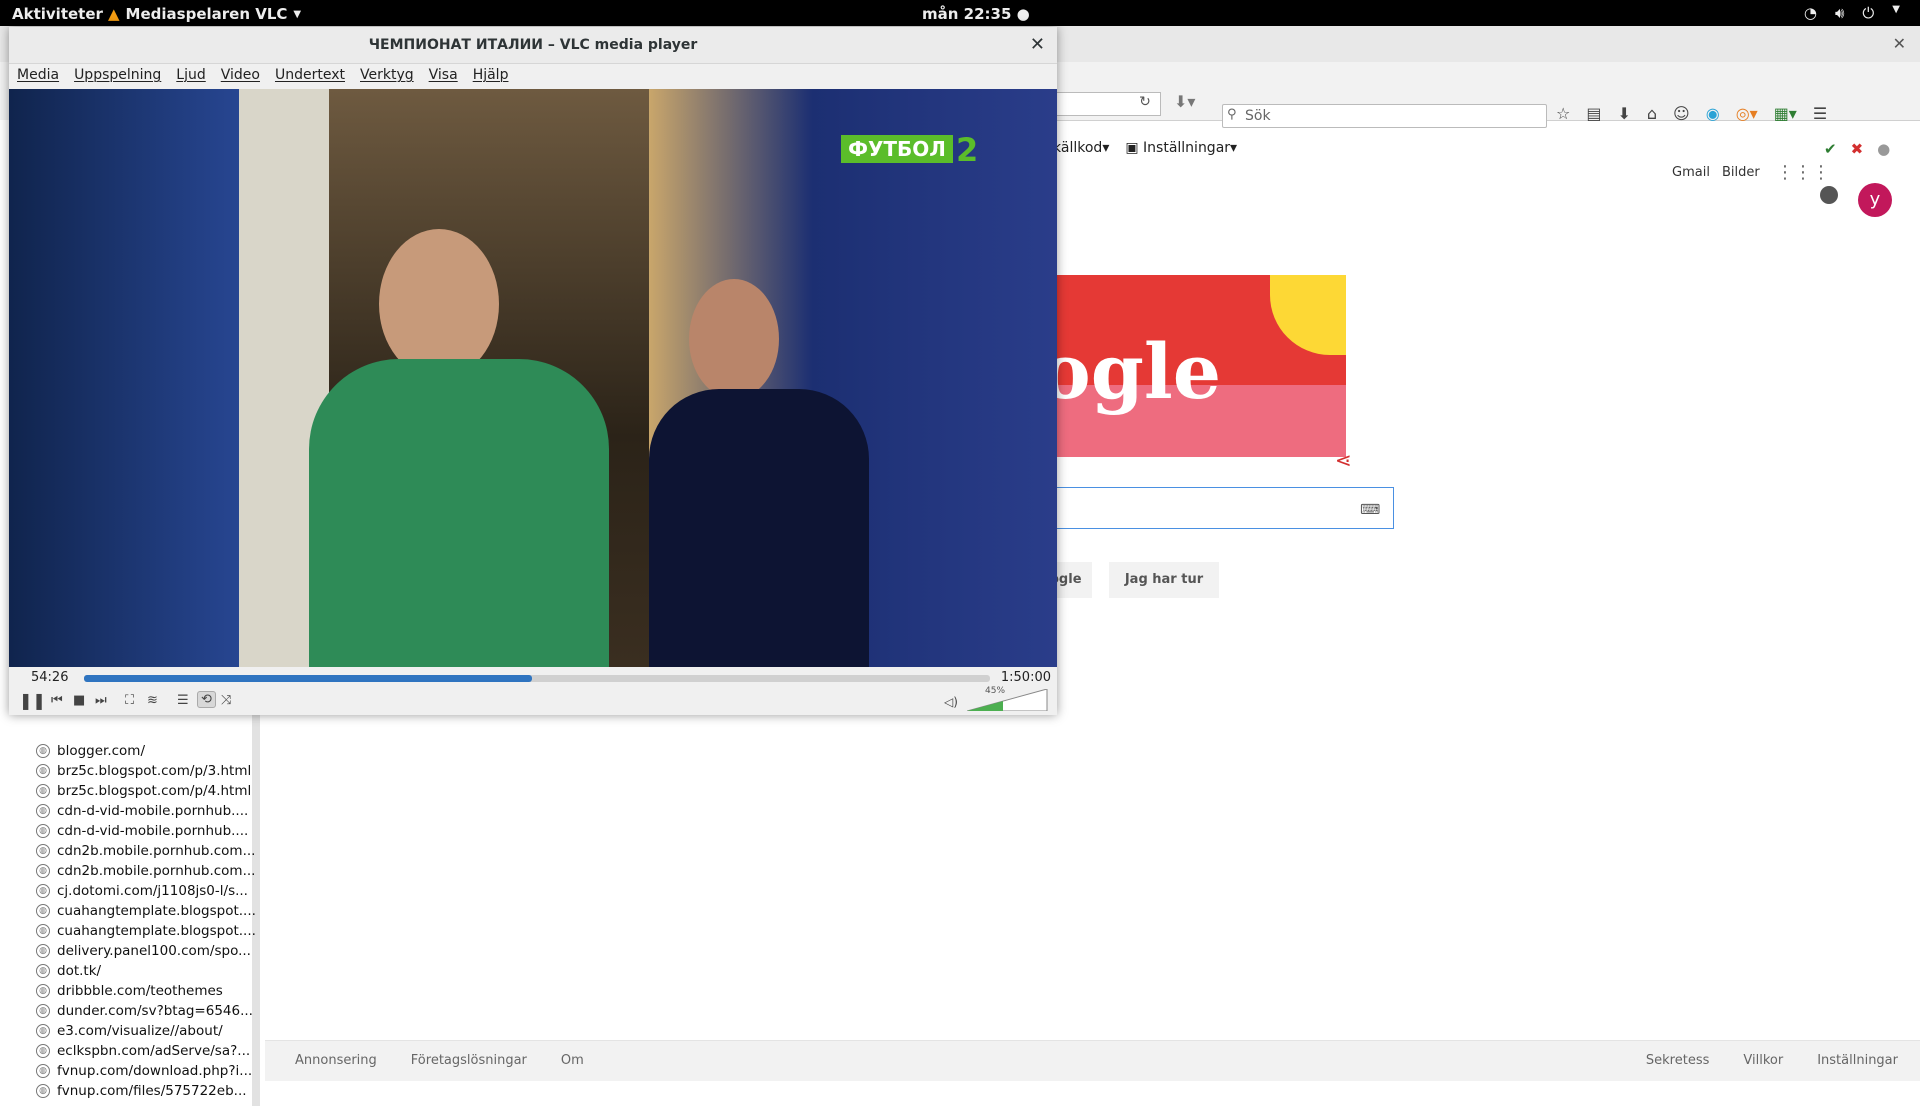 The width and height of the screenshot is (1920, 1106). I want to click on menu-tools: Verktyg, so click(387, 75).